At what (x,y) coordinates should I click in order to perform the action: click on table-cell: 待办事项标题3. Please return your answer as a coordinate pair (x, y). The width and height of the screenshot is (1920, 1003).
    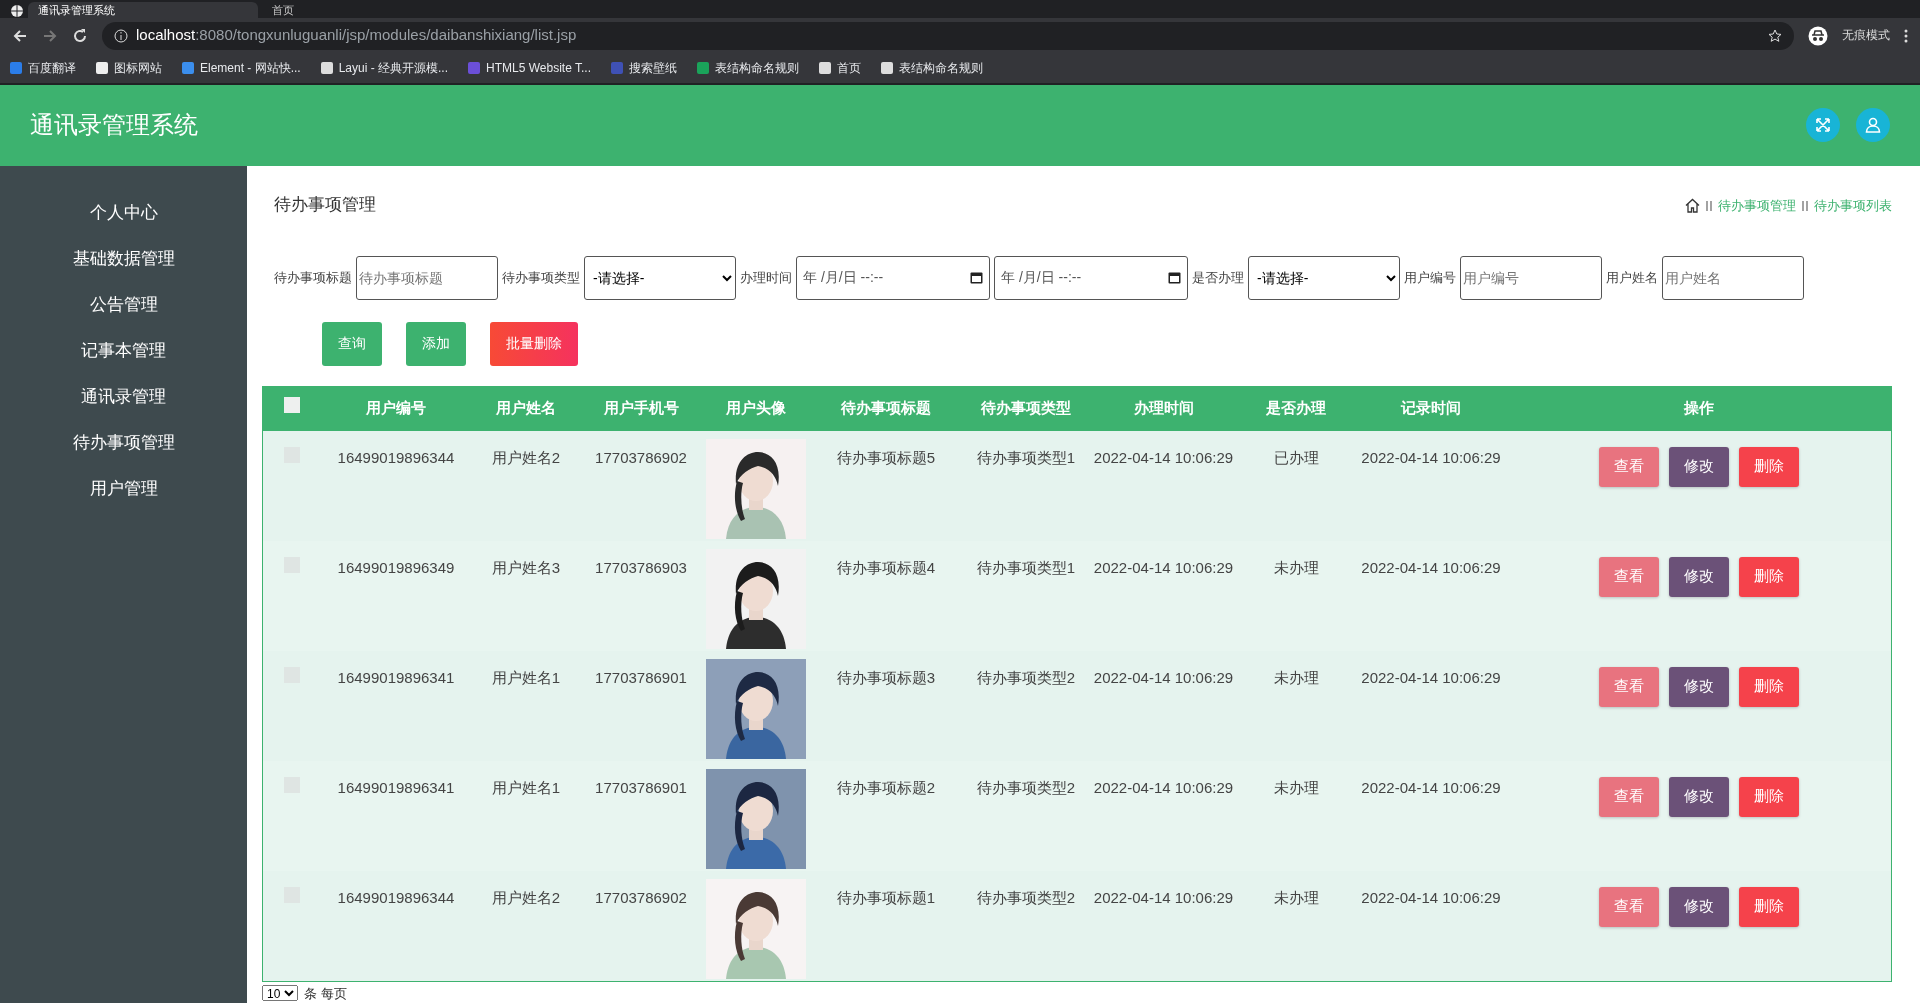
    Looking at the image, I should click on (886, 677).